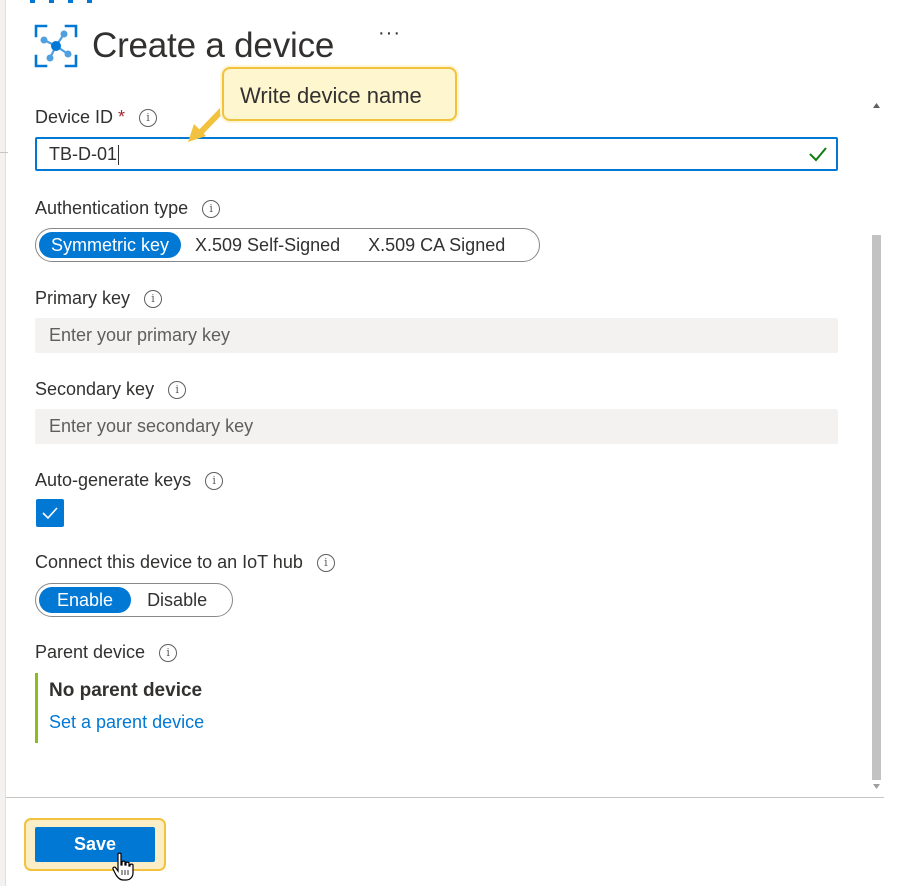 The image size is (913, 886). I want to click on connect-hub-toggle: Enable Disable, so click(134, 600).